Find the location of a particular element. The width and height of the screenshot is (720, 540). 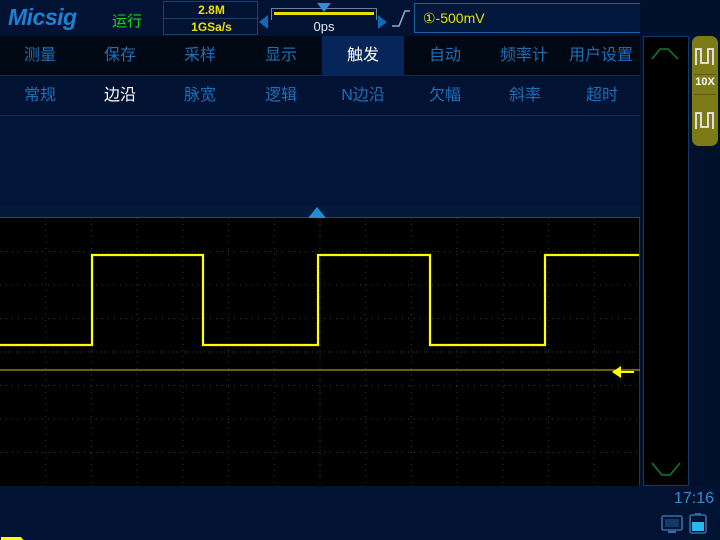

bottom-toolbar: 微调 快速 保存 200us CH1 is located at coordinates (360, 513).